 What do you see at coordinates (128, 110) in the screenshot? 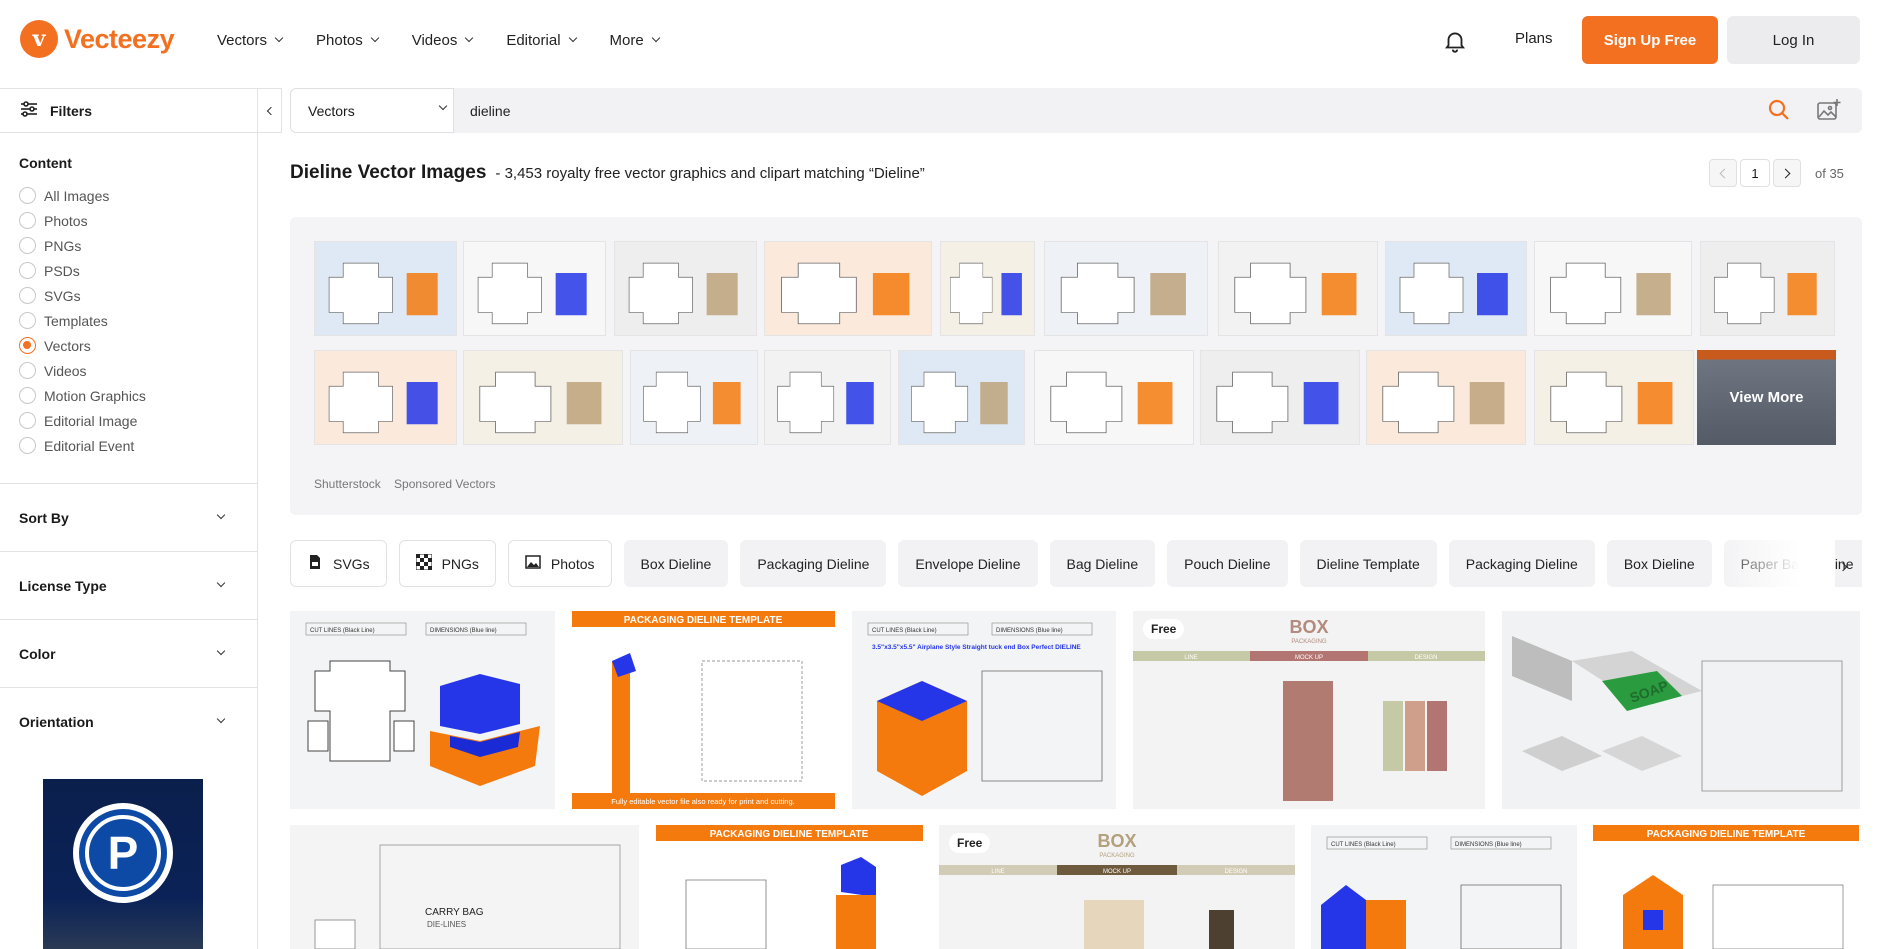
I see `filters-header: Filters` at bounding box center [128, 110].